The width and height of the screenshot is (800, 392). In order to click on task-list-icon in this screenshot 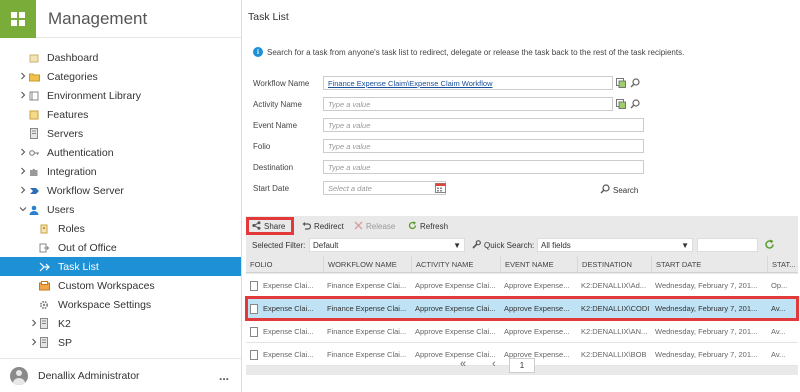, I will do `click(44, 267)`.